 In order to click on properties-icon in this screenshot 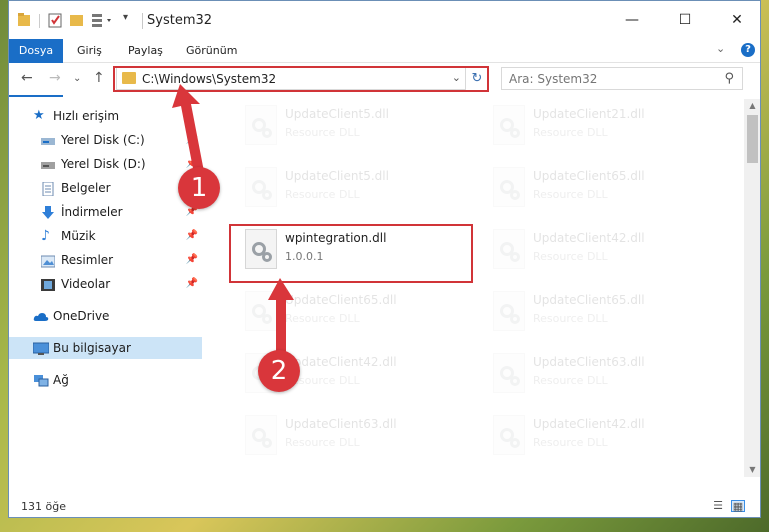, I will do `click(55, 21)`.